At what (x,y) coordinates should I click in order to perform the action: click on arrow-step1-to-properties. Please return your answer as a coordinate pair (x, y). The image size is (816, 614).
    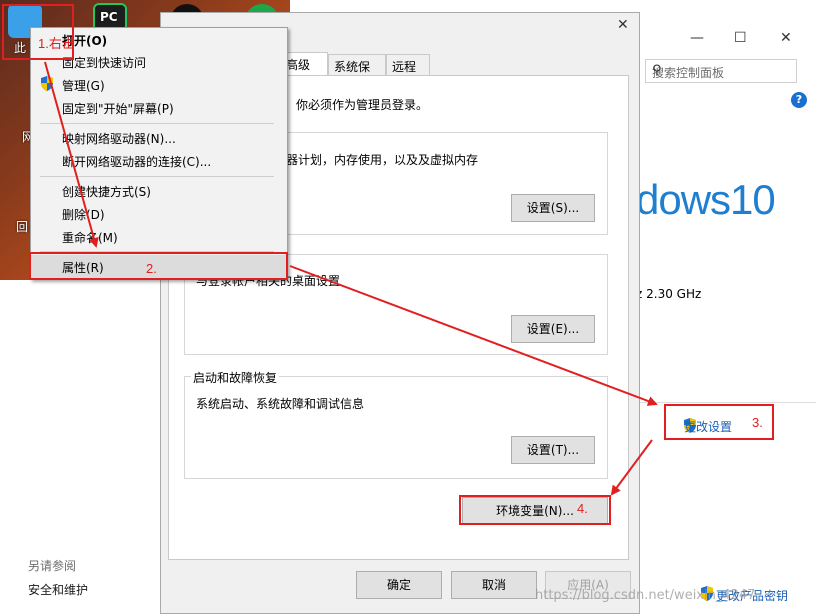
    Looking at the image, I should click on (71, 154).